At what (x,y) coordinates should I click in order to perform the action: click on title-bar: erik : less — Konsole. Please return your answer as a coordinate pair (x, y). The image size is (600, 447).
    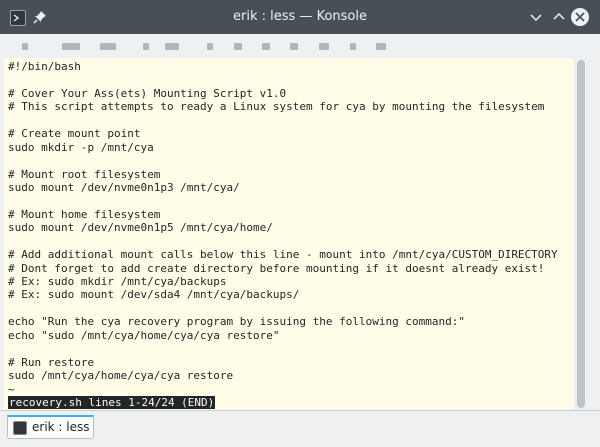
    Looking at the image, I should click on (300, 17).